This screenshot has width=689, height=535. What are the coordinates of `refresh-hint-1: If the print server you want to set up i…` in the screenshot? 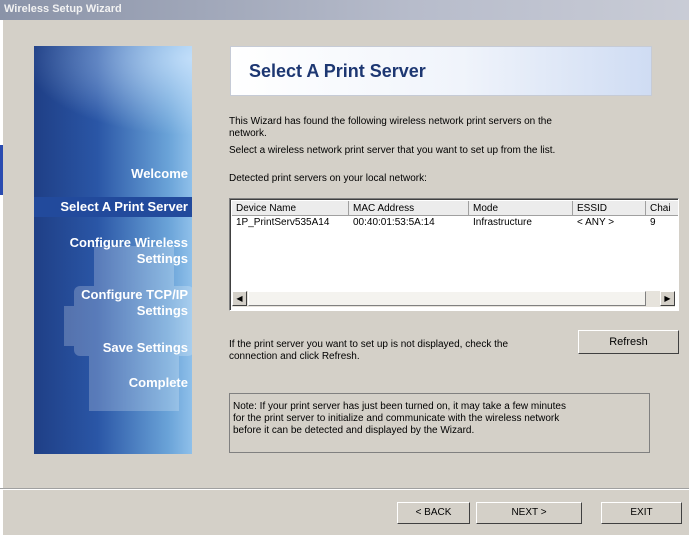 It's located at (369, 344).